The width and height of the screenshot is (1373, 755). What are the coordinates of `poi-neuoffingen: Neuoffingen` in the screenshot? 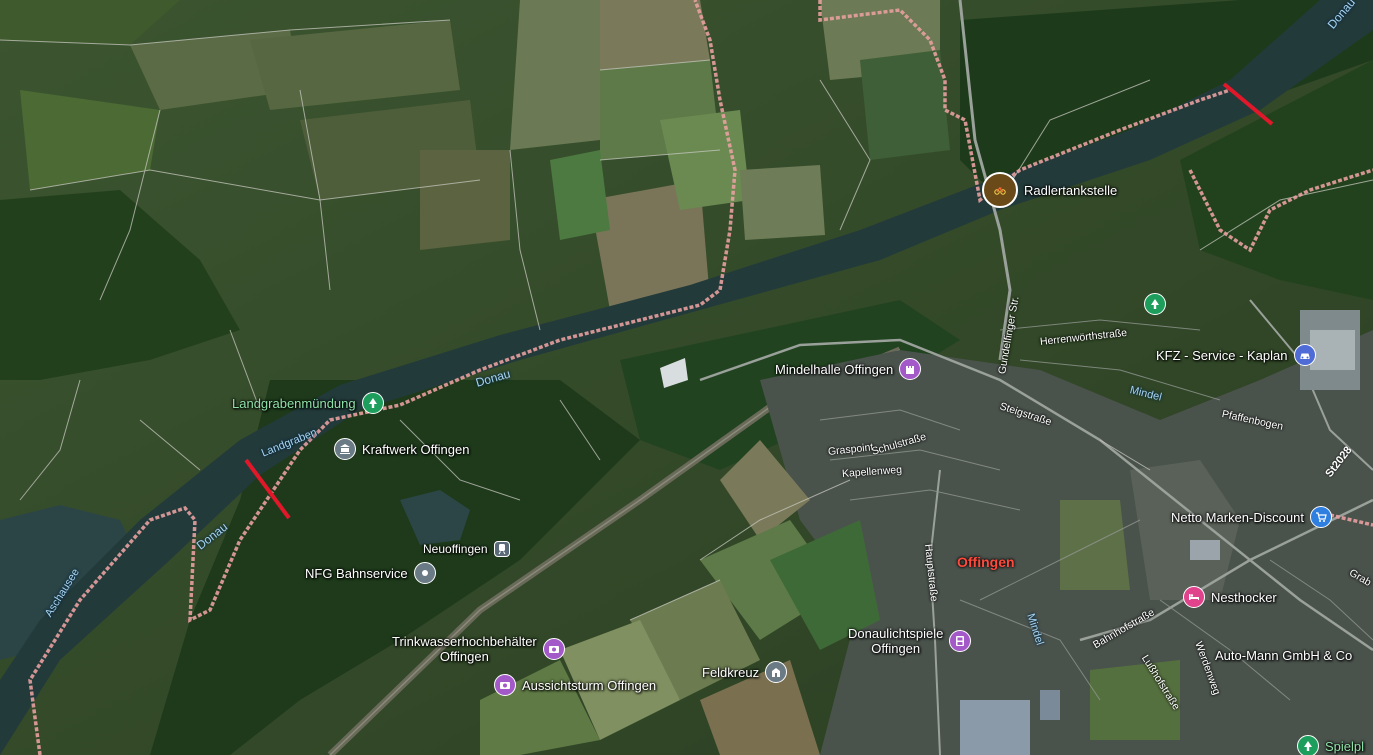 It's located at (466, 549).